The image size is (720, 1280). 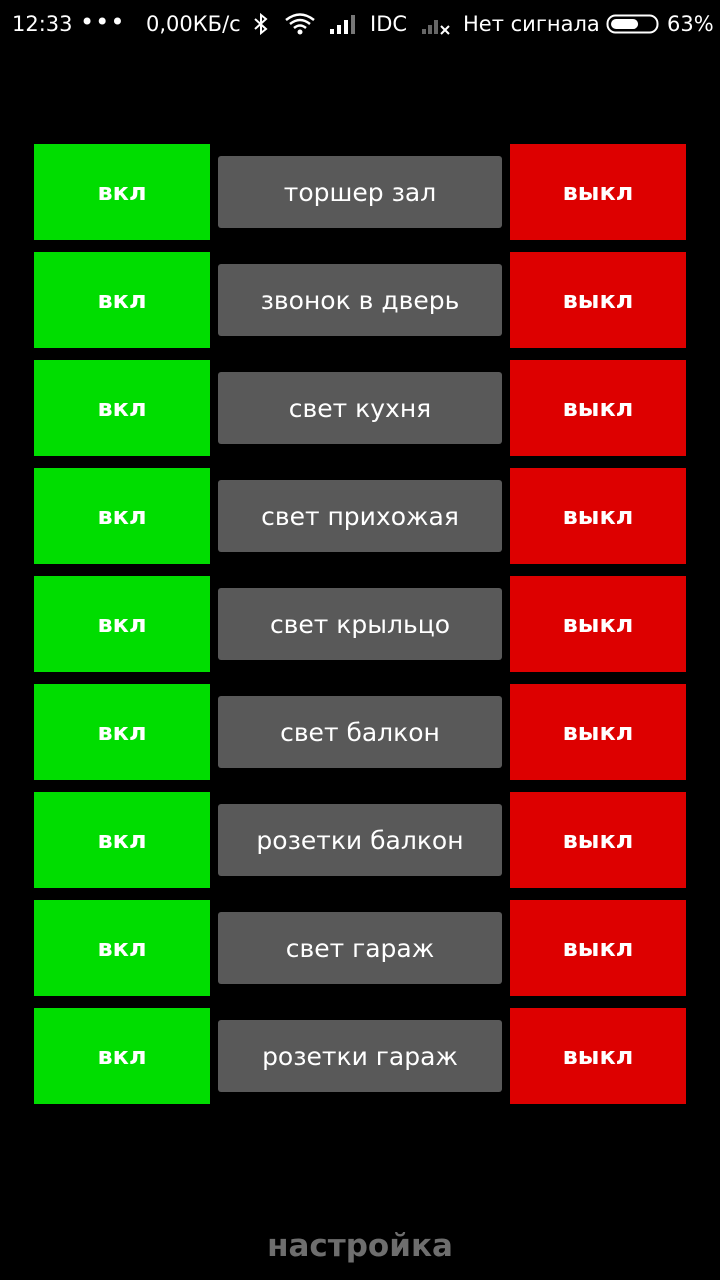 I want to click on settings-button: настройка, so click(x=360, y=1246).